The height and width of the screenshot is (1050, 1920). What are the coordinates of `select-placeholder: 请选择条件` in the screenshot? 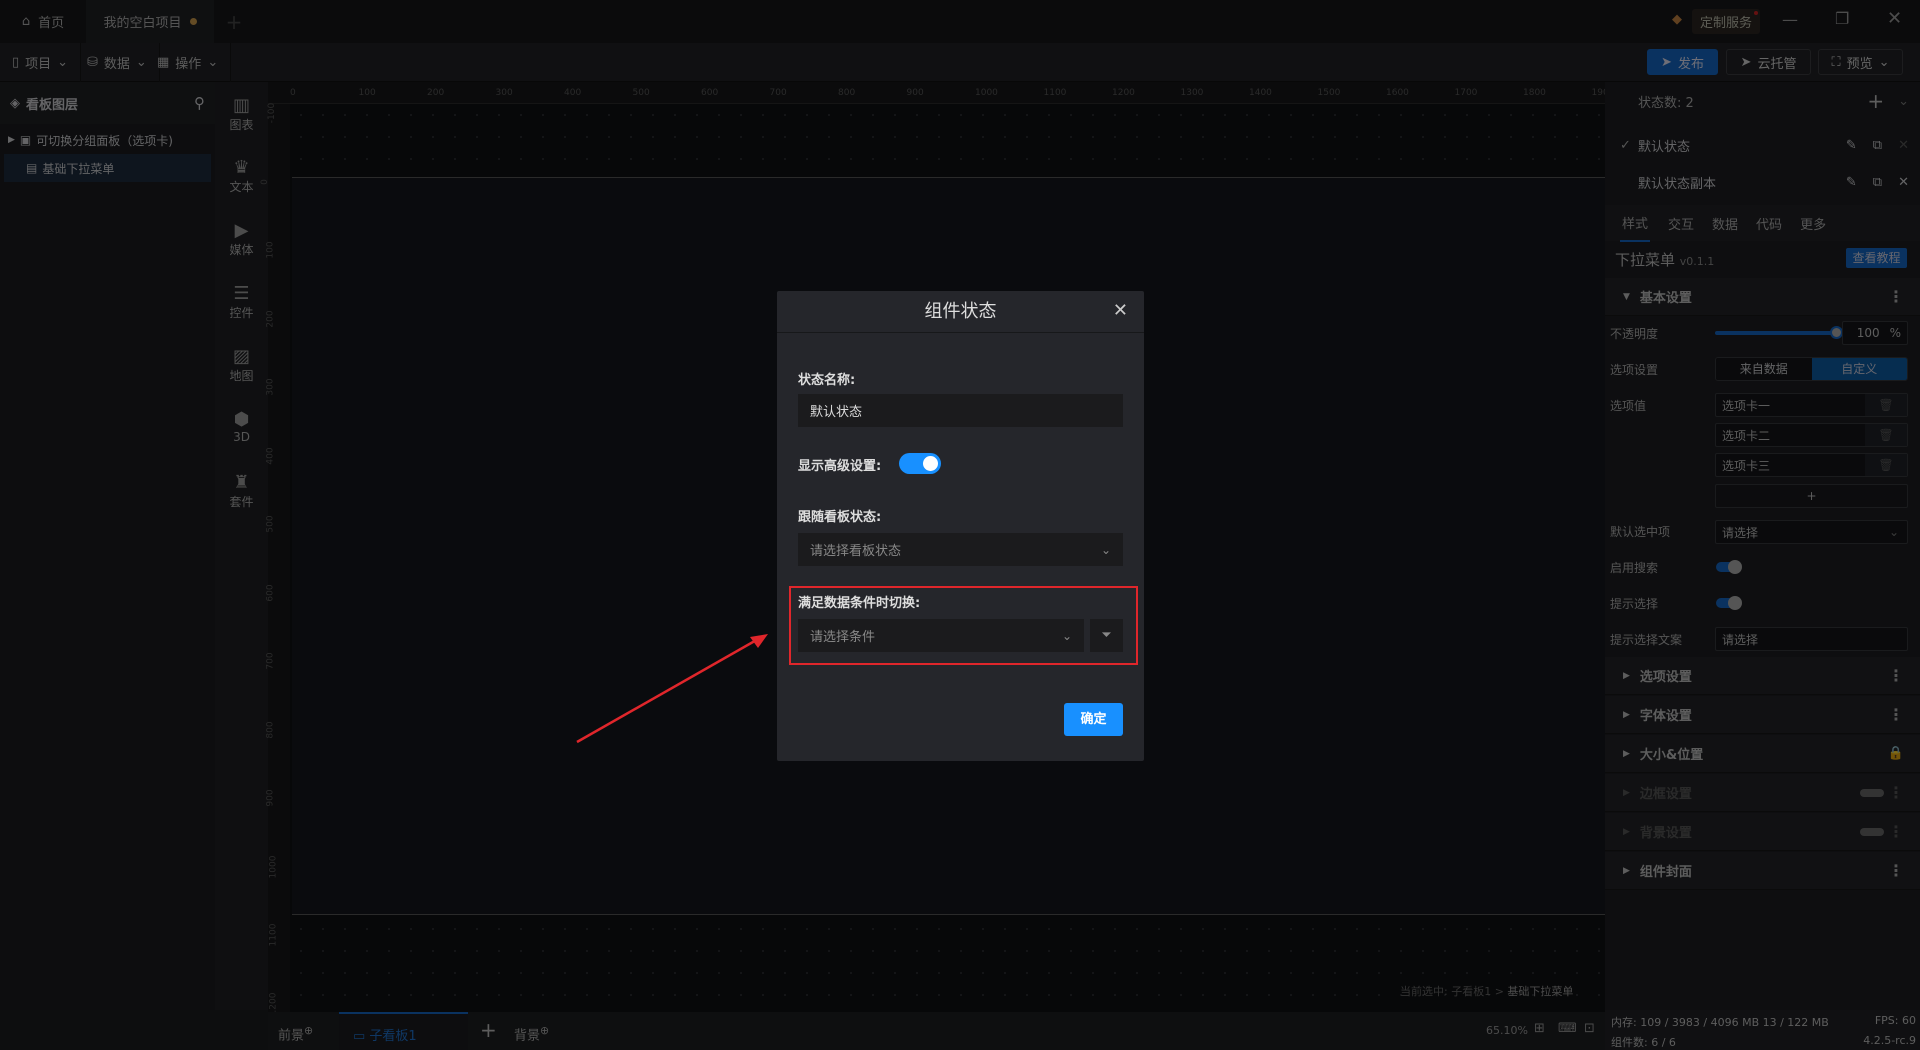 It's located at (843, 637).